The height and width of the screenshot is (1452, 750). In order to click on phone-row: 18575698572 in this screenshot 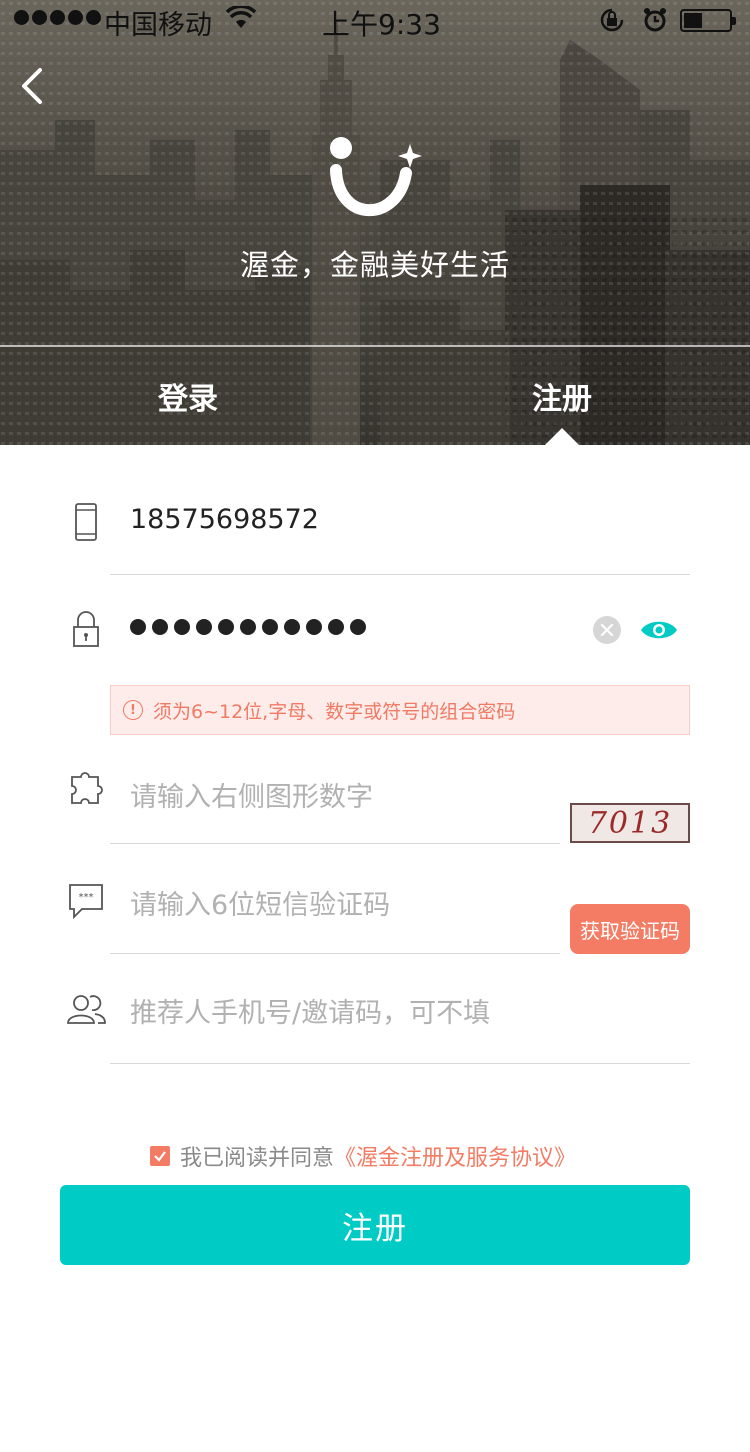, I will do `click(375, 535)`.